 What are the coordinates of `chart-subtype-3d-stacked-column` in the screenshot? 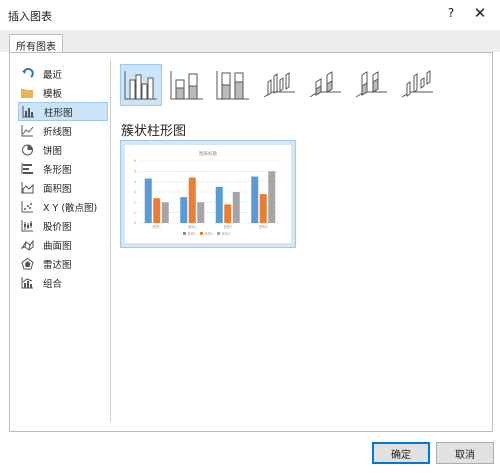 It's located at (325, 85).